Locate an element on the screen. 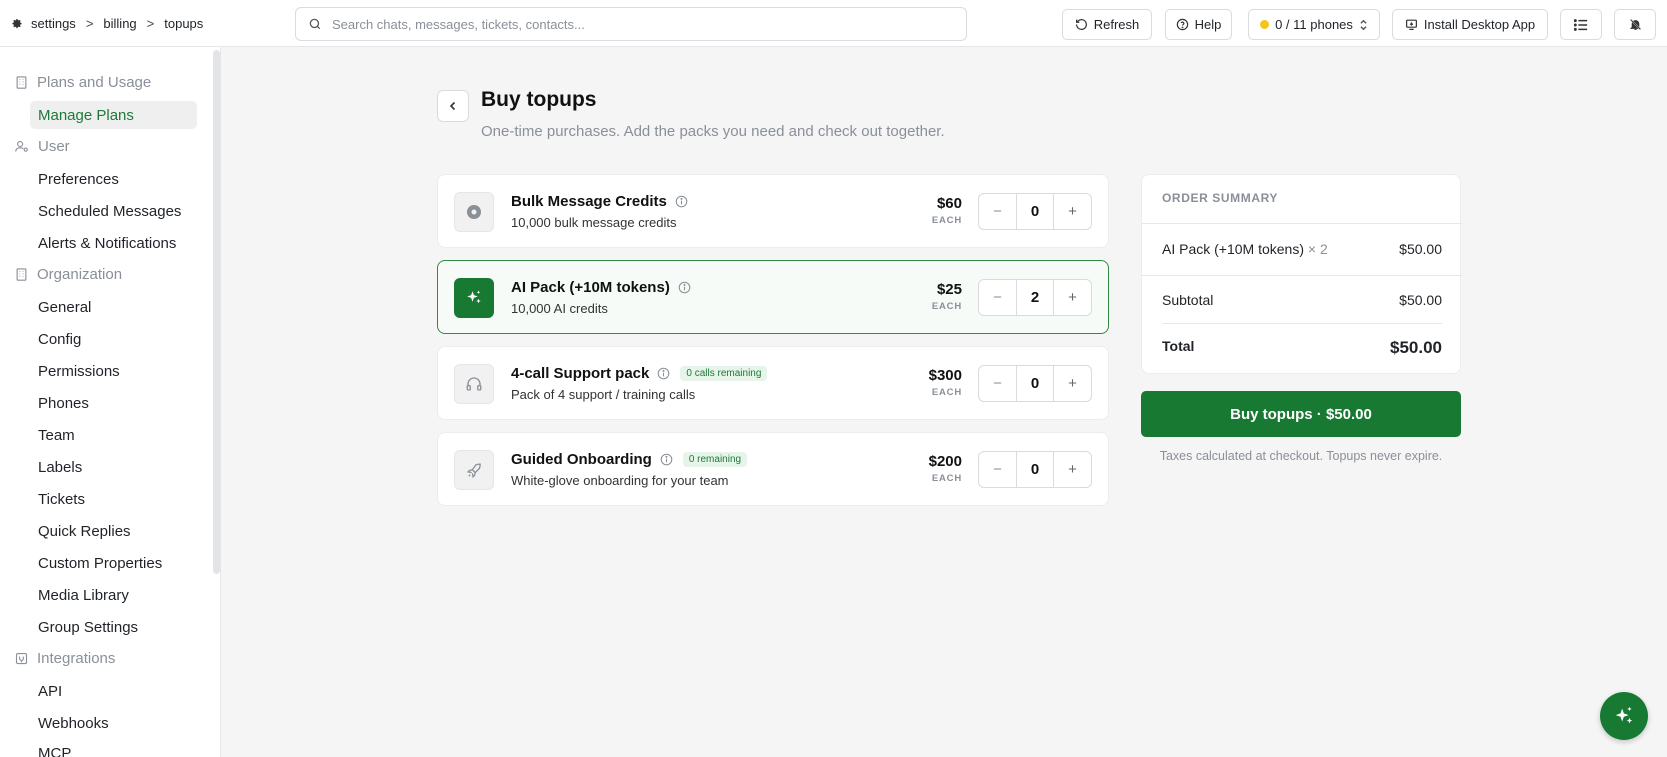  ai-assistant-button is located at coordinates (1624, 716).